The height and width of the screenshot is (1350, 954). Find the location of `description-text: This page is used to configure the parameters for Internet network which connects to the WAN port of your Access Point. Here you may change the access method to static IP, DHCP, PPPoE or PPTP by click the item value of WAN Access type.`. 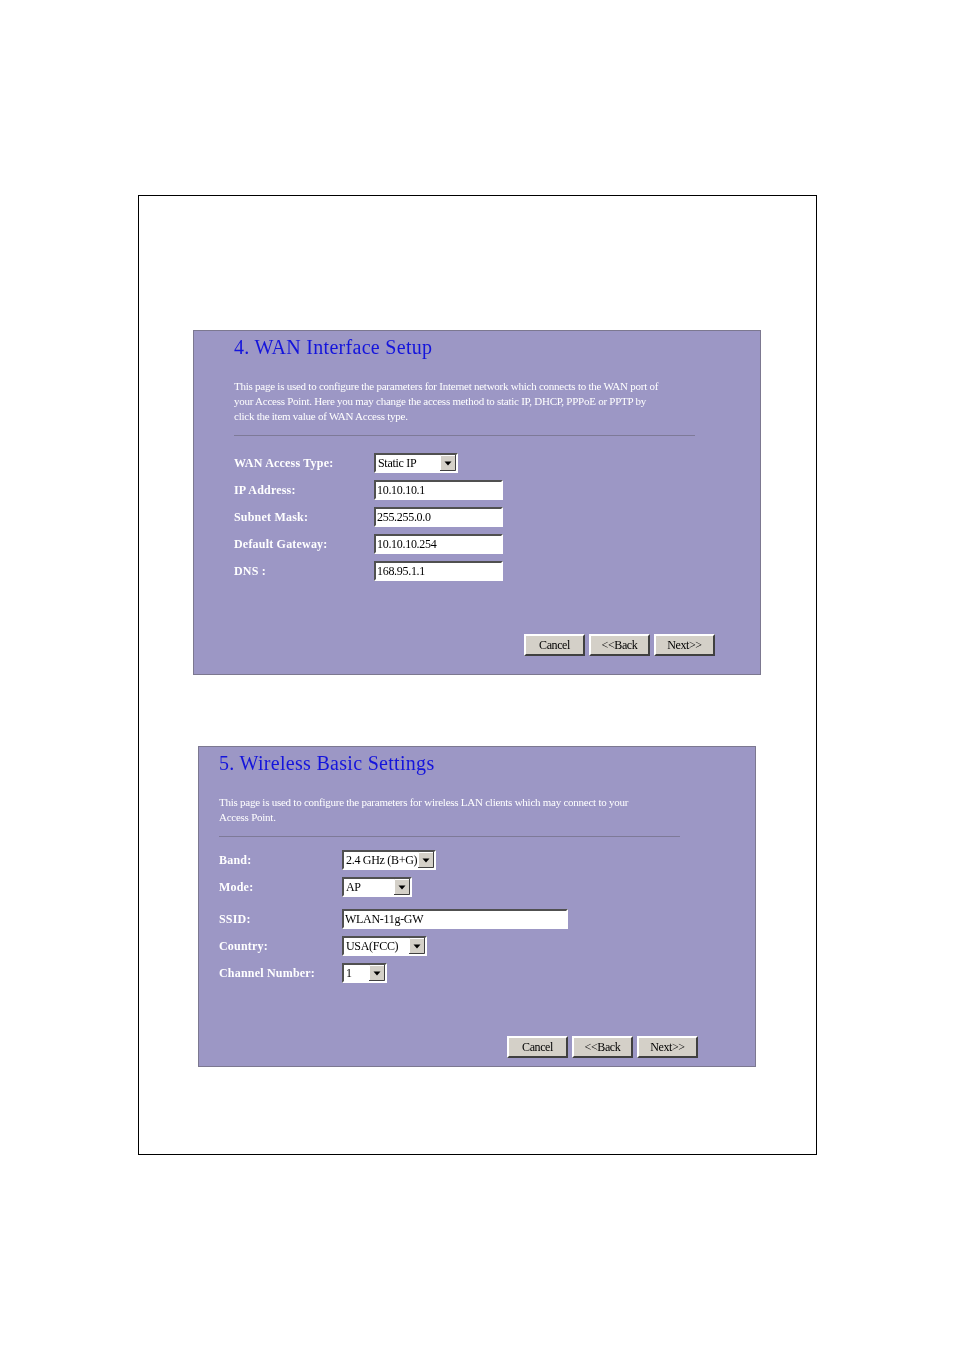

description-text: This page is used to configure the parameters for Internet network which connects to the WAN port of your Access Point. Here you may change the access method to static IP, DHCP, PPPoE or PPTP by click the item value of WAN Access type. is located at coordinates (447, 401).